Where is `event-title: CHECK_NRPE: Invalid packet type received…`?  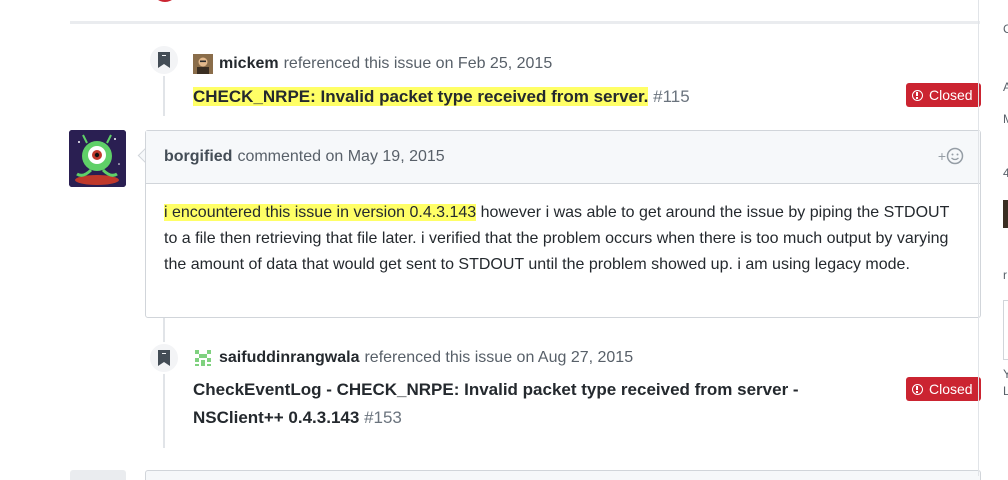 event-title: CHECK_NRPE: Invalid packet type received… is located at coordinates (441, 97).